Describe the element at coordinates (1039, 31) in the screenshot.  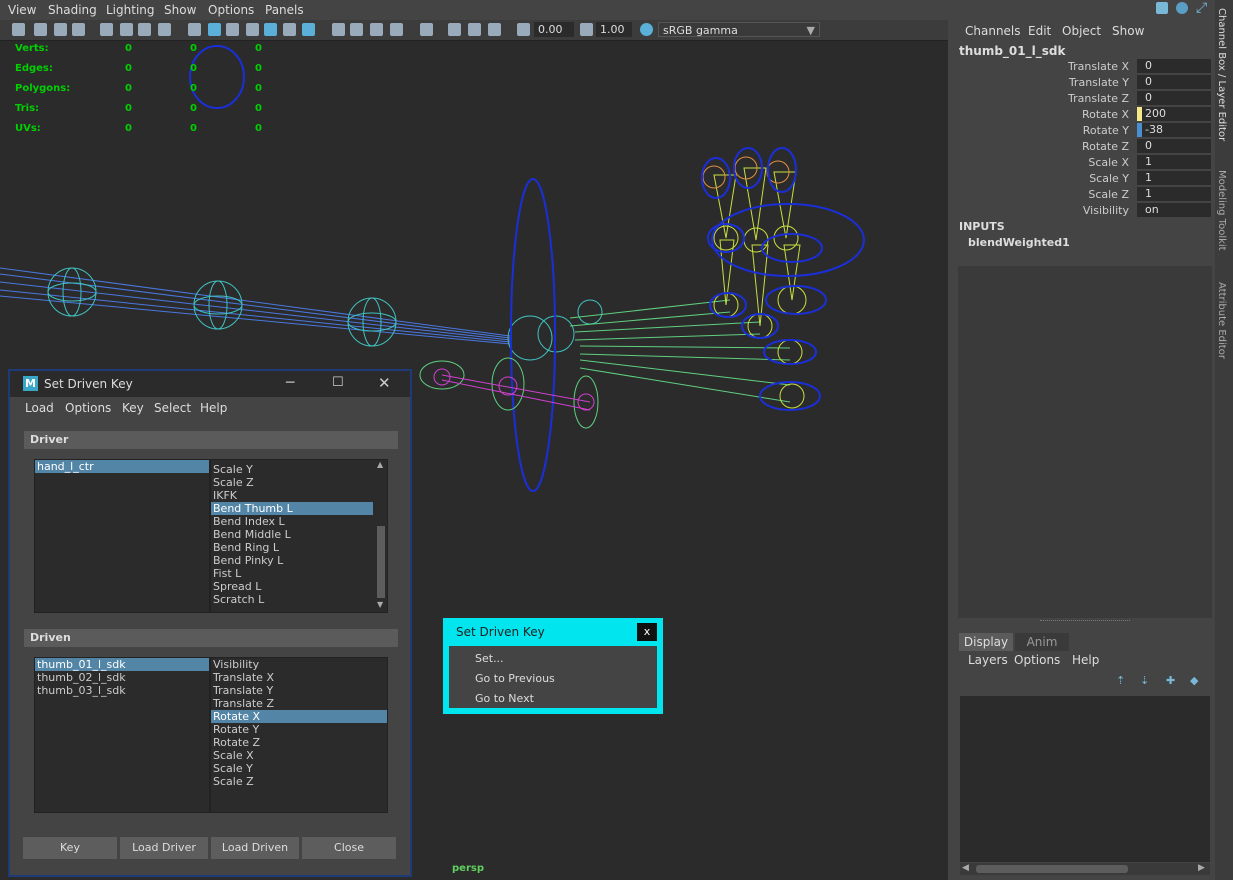
I see `menu-edit: Edit` at that location.